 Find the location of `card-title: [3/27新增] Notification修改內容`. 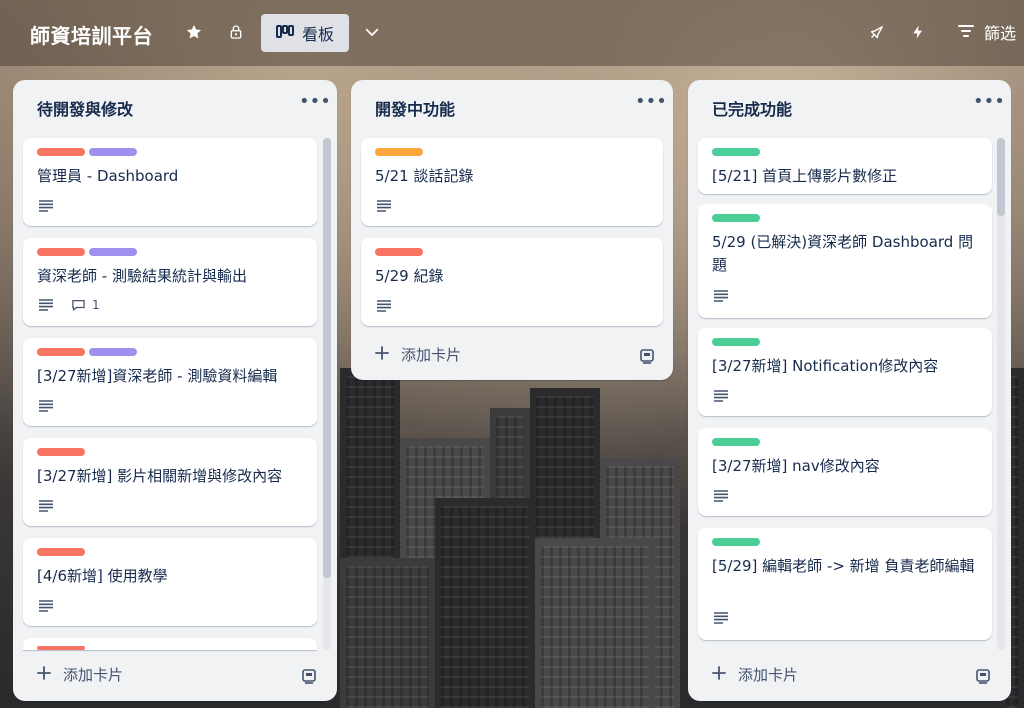

card-title: [3/27新增] Notification修改內容 is located at coordinates (825, 366).